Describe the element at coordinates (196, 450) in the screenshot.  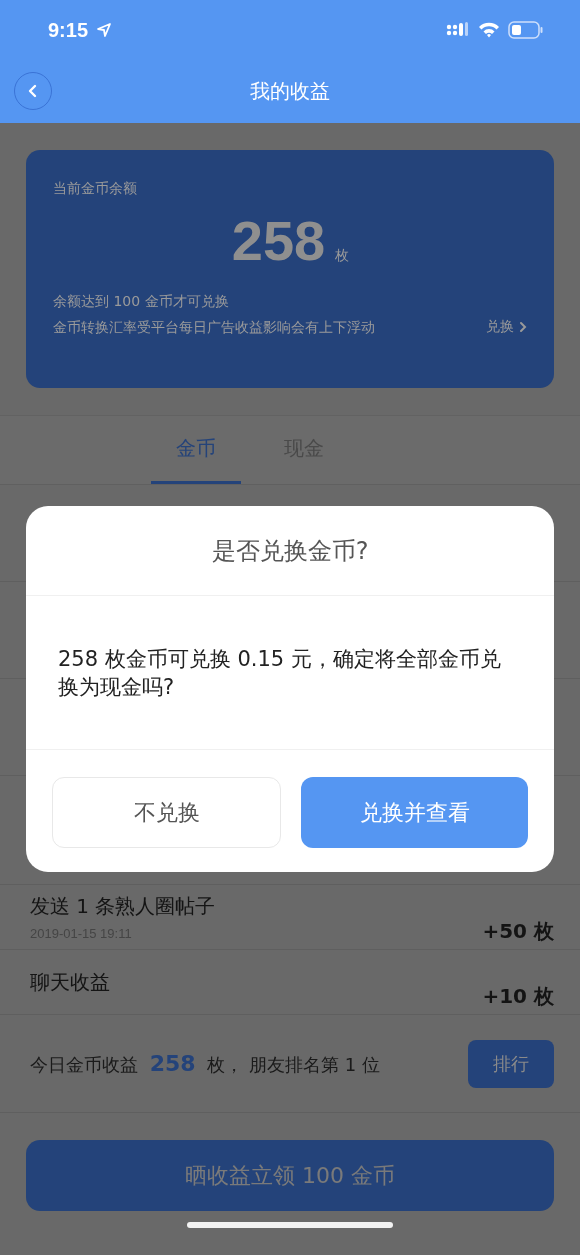
I see `tab: 金币` at that location.